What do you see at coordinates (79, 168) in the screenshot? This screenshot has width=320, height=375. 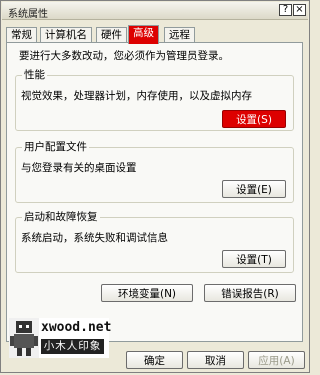 I see `user-profiles-description: 与您登录有关的桌面设置` at bounding box center [79, 168].